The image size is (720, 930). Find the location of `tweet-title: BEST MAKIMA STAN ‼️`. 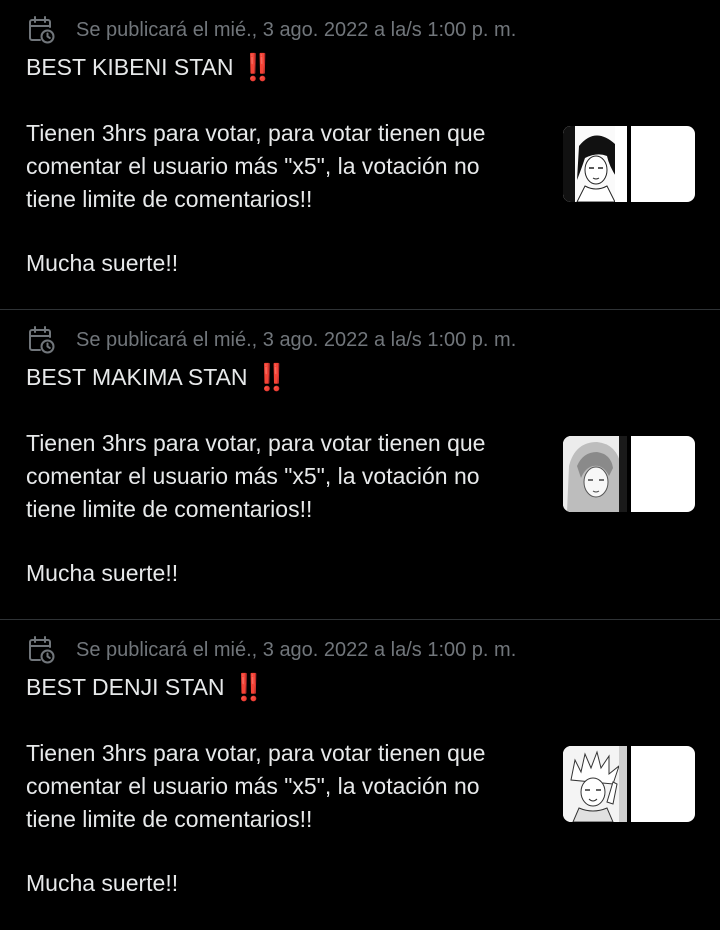

tweet-title: BEST MAKIMA STAN ‼️ is located at coordinates (157, 377).